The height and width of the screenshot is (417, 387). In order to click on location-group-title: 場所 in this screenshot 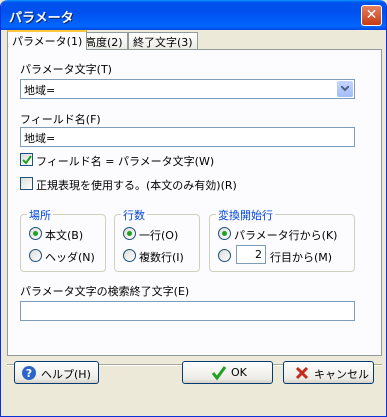, I will do `click(40, 215)`.